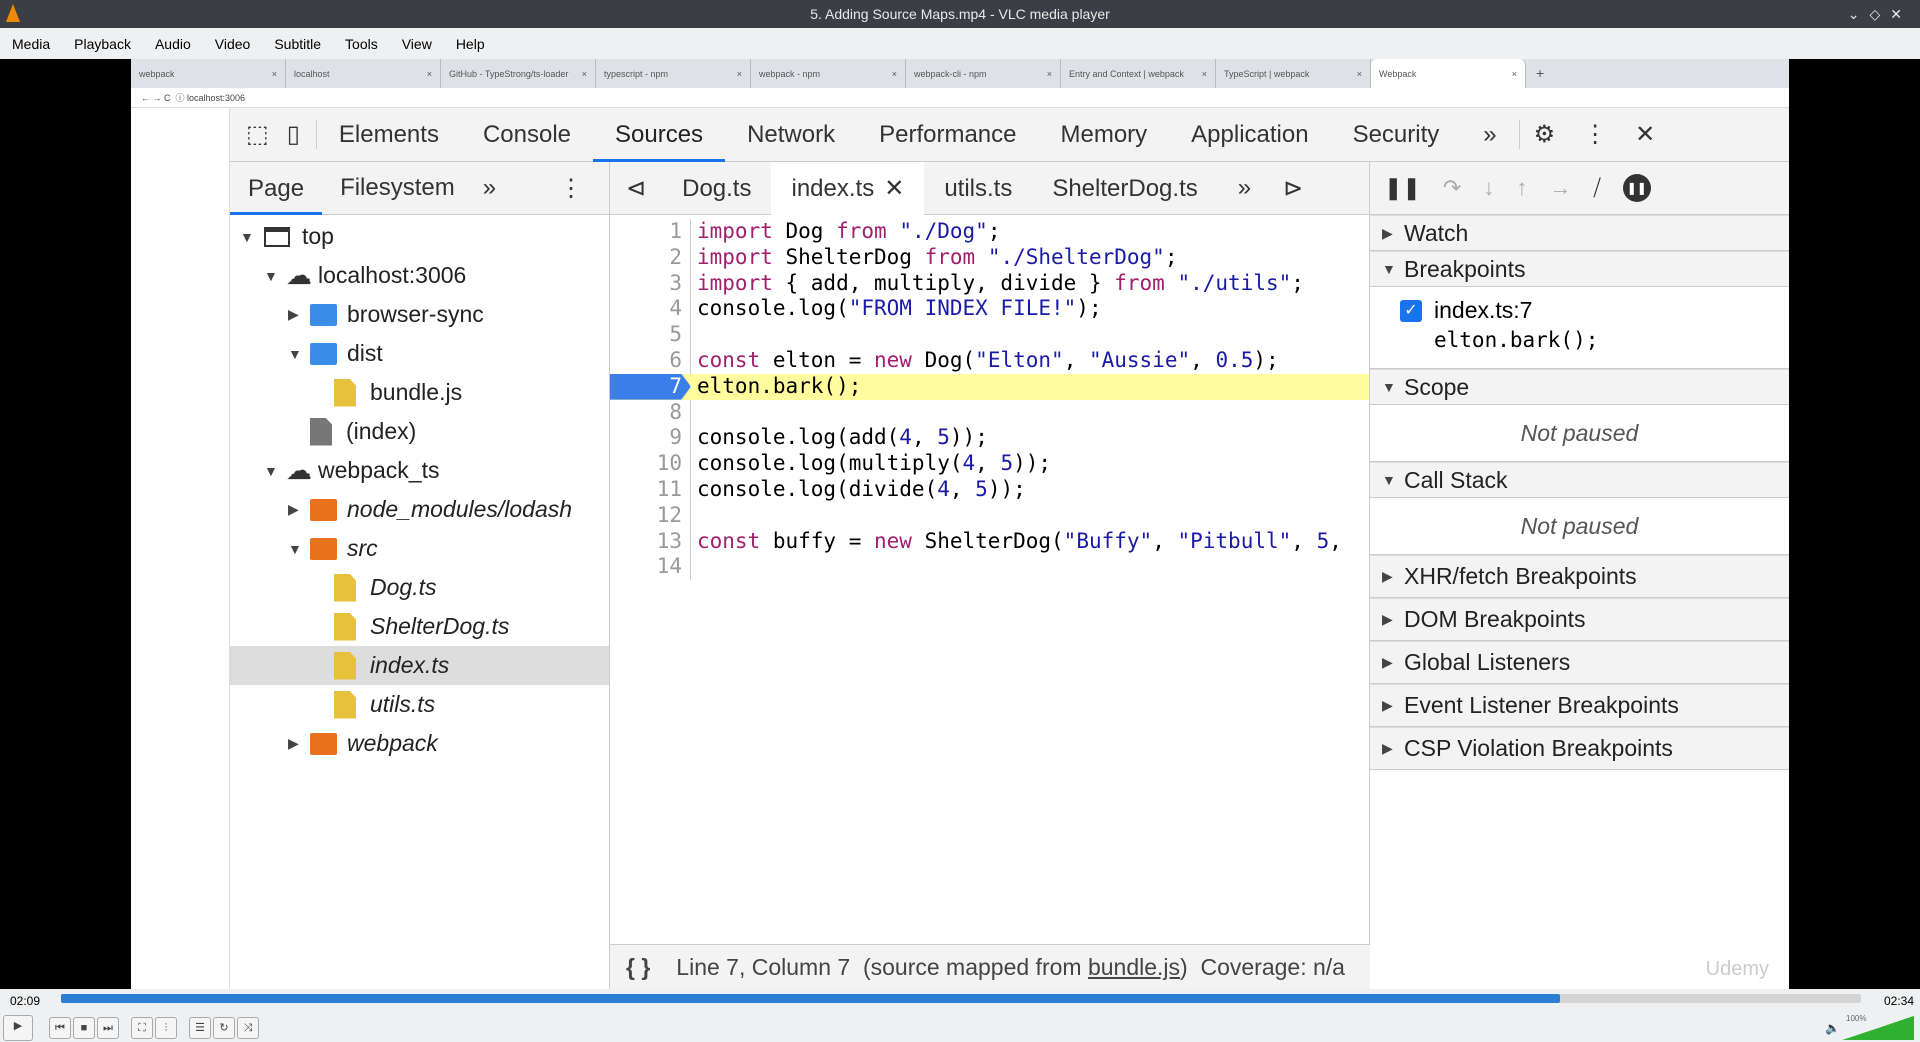 This screenshot has width=1920, height=1042. I want to click on more-tabs-icon: », so click(1489, 135).